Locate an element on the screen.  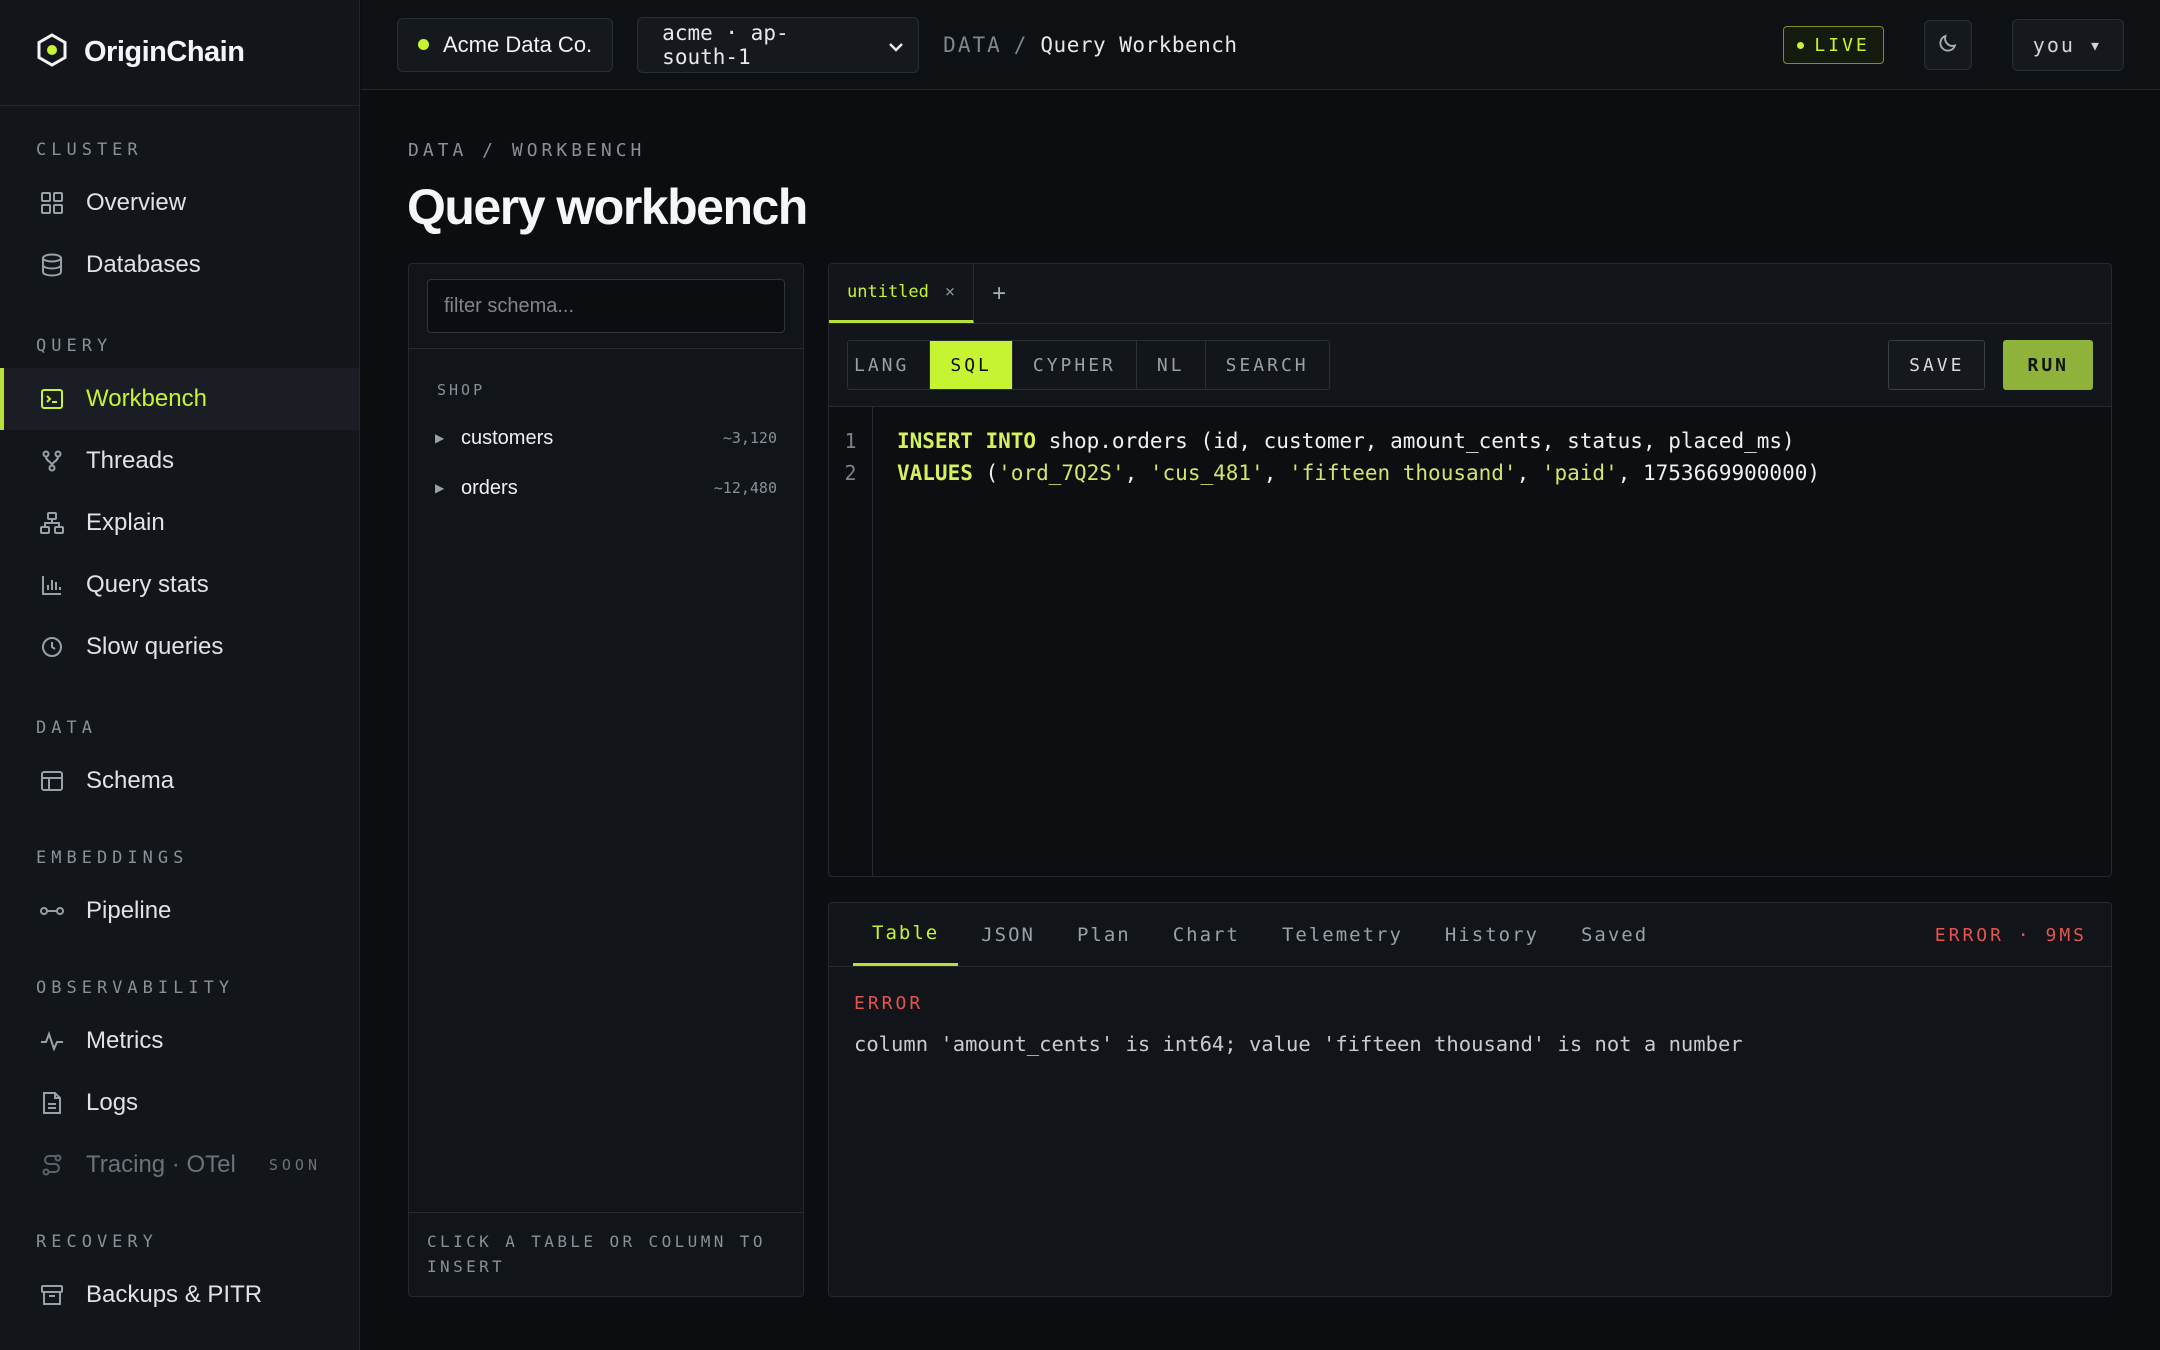
row-count: ~12,480 is located at coordinates (745, 488).